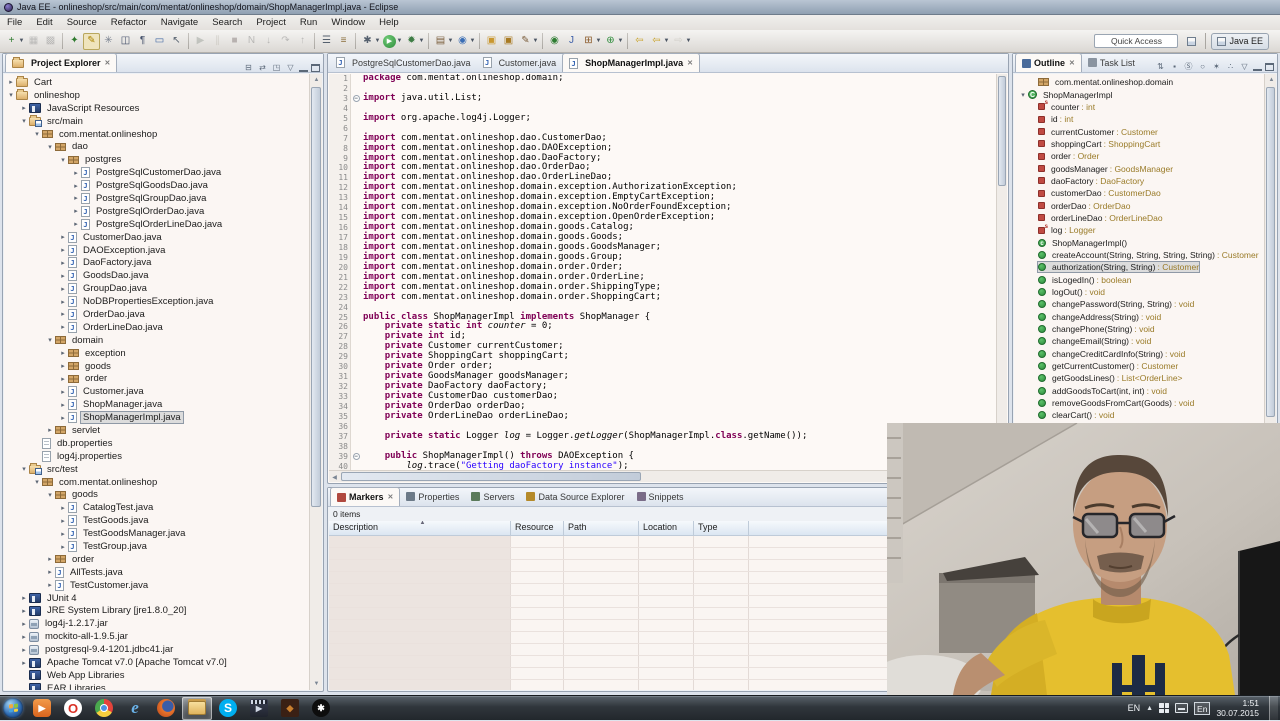  I want to click on debug-attach-icon: ✦, so click(74, 41).